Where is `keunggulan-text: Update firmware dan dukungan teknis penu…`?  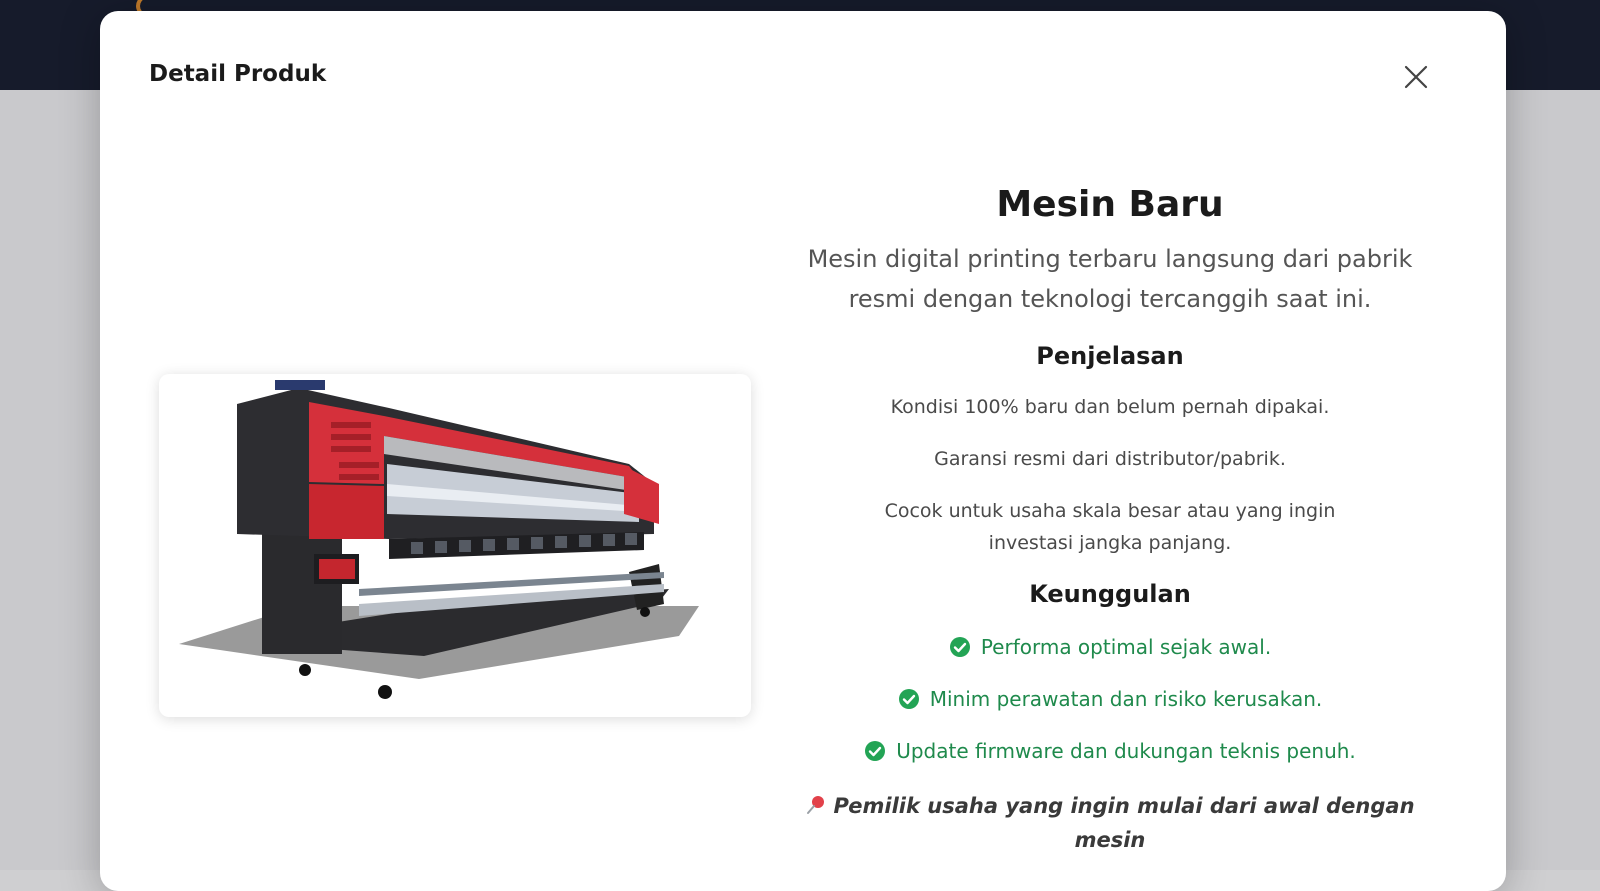 keunggulan-text: Update firmware dan dukungan teknis penu… is located at coordinates (1126, 751).